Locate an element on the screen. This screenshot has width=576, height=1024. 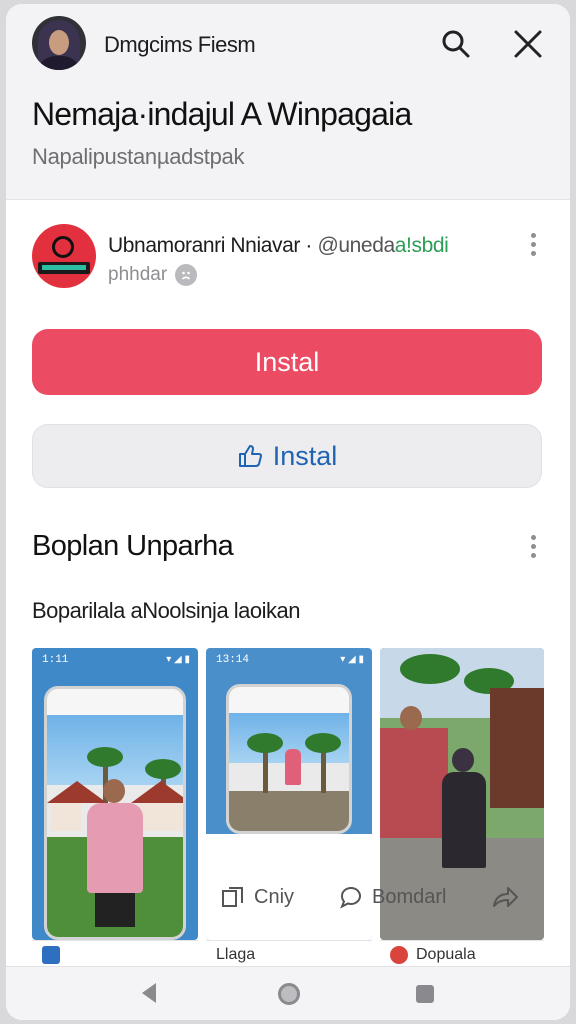
app-meta: phhdar is located at coordinates (153, 275).